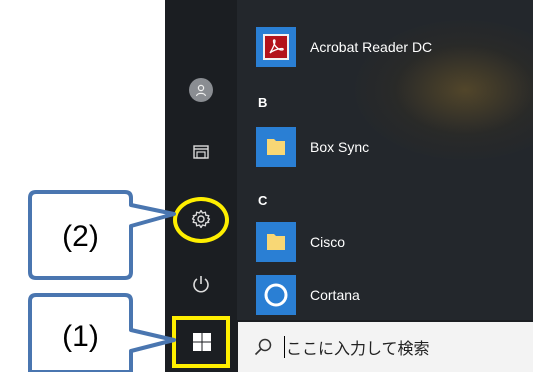  Describe the element at coordinates (80, 336) in the screenshot. I see `callout-1-label: (1)` at that location.